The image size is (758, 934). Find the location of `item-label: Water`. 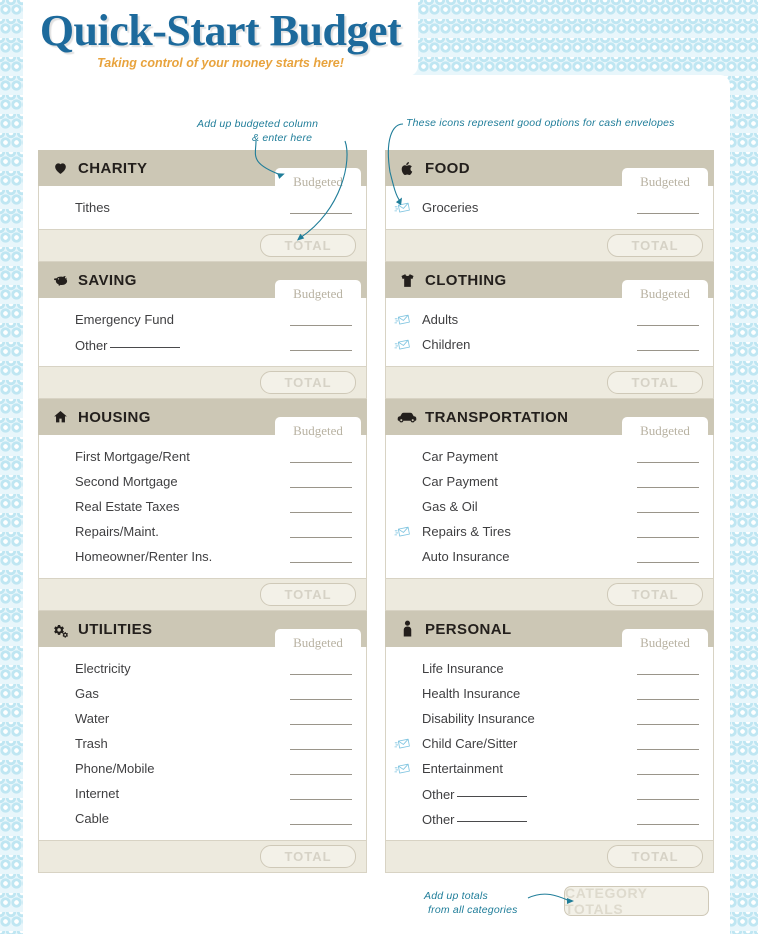

item-label: Water is located at coordinates (92, 718).